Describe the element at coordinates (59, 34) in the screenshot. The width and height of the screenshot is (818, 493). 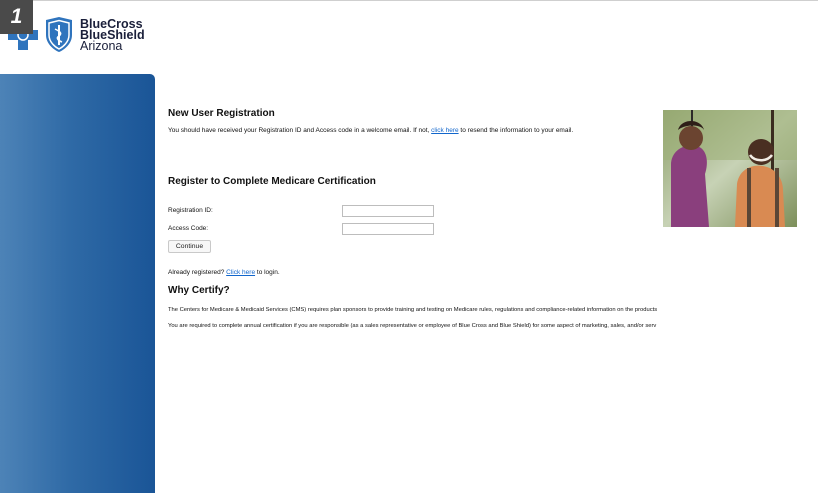
I see `shield-icon` at that location.